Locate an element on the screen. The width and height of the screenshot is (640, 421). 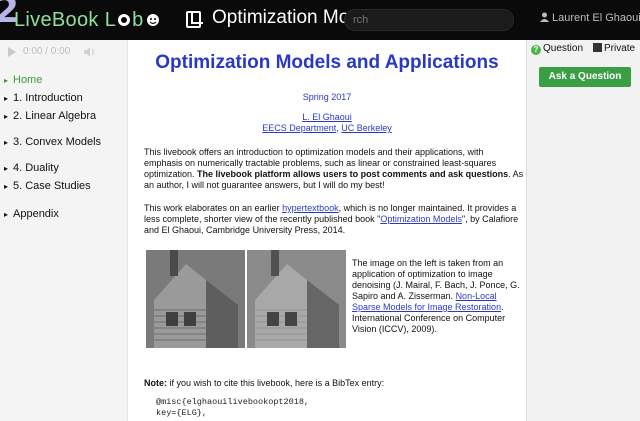
brand-logo: LiveBook L b is located at coordinates (87, 20).